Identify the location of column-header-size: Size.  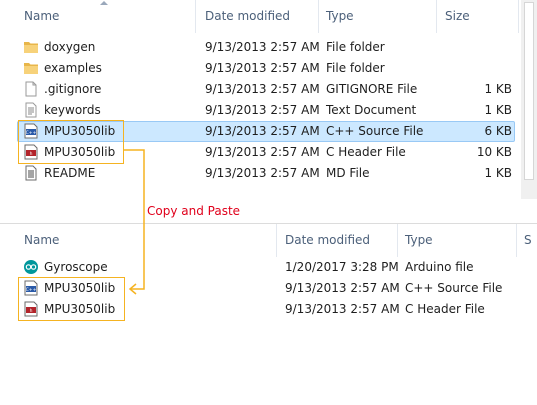
(457, 16).